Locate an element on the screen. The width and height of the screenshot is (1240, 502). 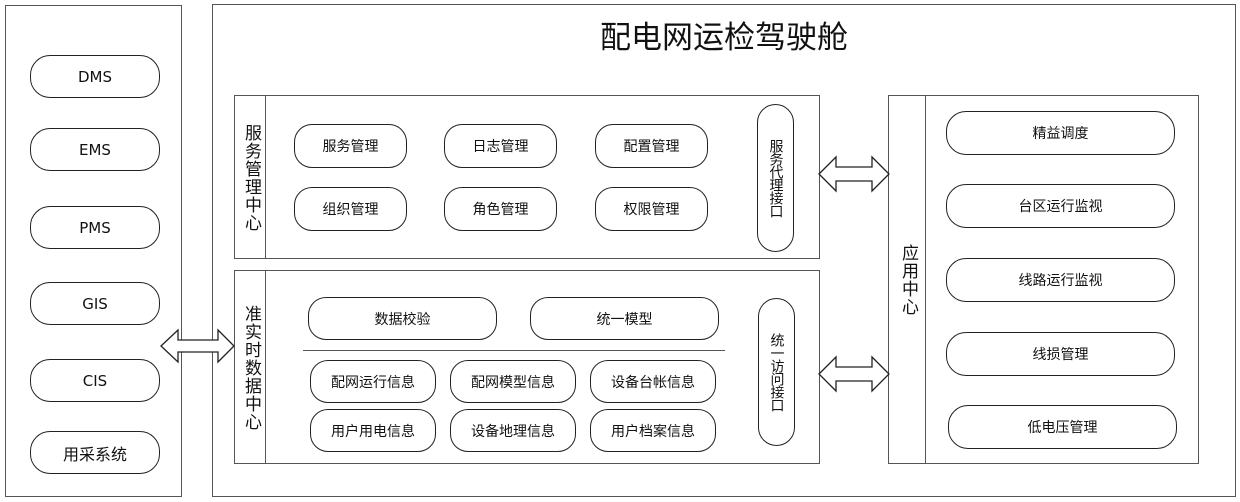
source-system-ems: EMS is located at coordinates (95, 149).